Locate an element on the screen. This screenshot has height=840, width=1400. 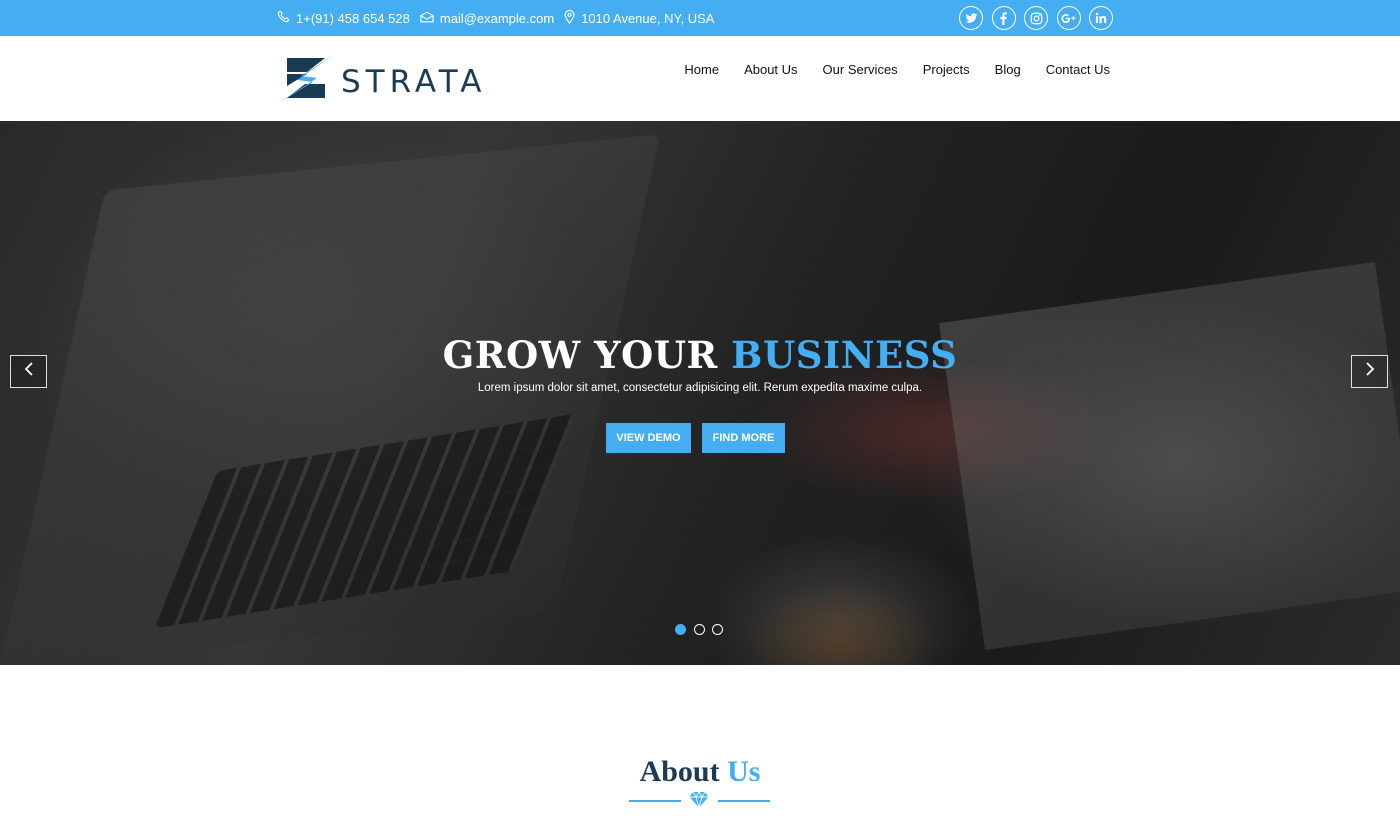
hero-title-accent: BUSINESS is located at coordinates (844, 355).